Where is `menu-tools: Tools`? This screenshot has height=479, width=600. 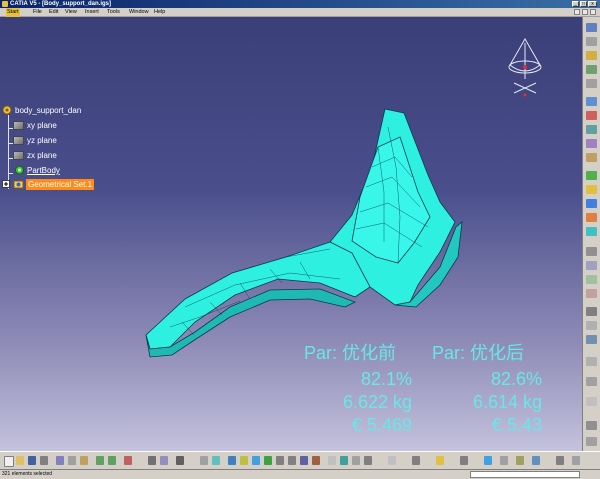
menu-tools: Tools is located at coordinates (113, 12).